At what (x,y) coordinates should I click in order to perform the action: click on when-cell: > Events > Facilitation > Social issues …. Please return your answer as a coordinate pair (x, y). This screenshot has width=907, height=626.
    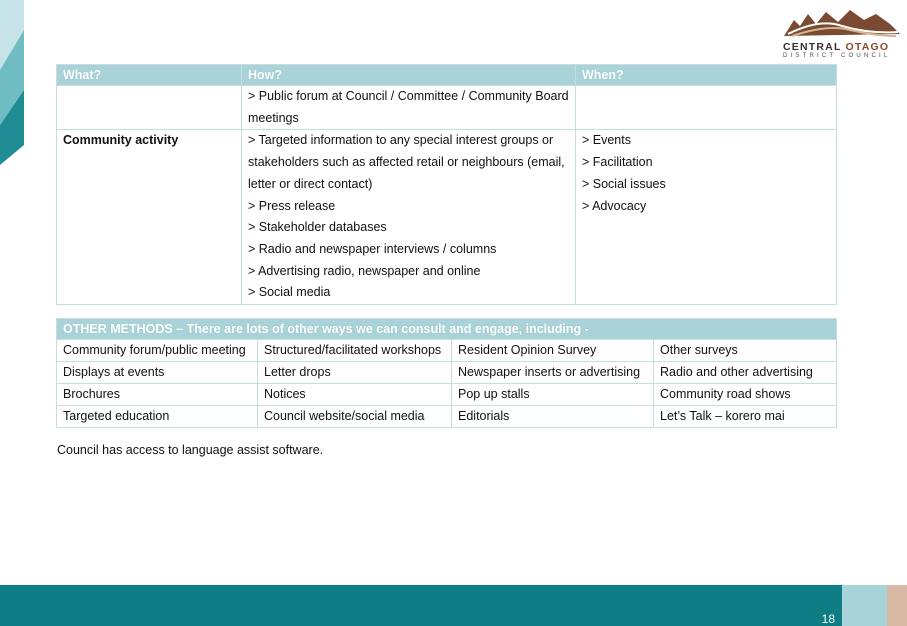
    Looking at the image, I should click on (706, 217).